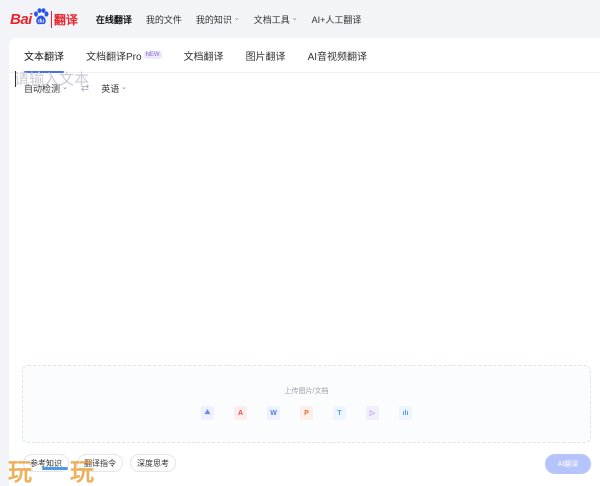  I want to click on nav-label: 我的文件, so click(163, 19).